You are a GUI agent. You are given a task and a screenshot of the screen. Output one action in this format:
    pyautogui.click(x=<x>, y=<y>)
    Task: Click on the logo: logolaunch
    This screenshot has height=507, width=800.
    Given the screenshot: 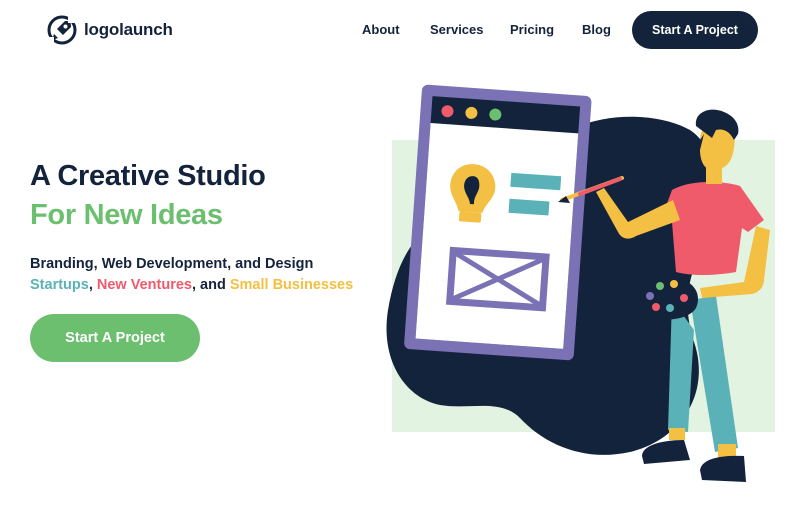 What is the action you would take?
    pyautogui.click(x=109, y=30)
    